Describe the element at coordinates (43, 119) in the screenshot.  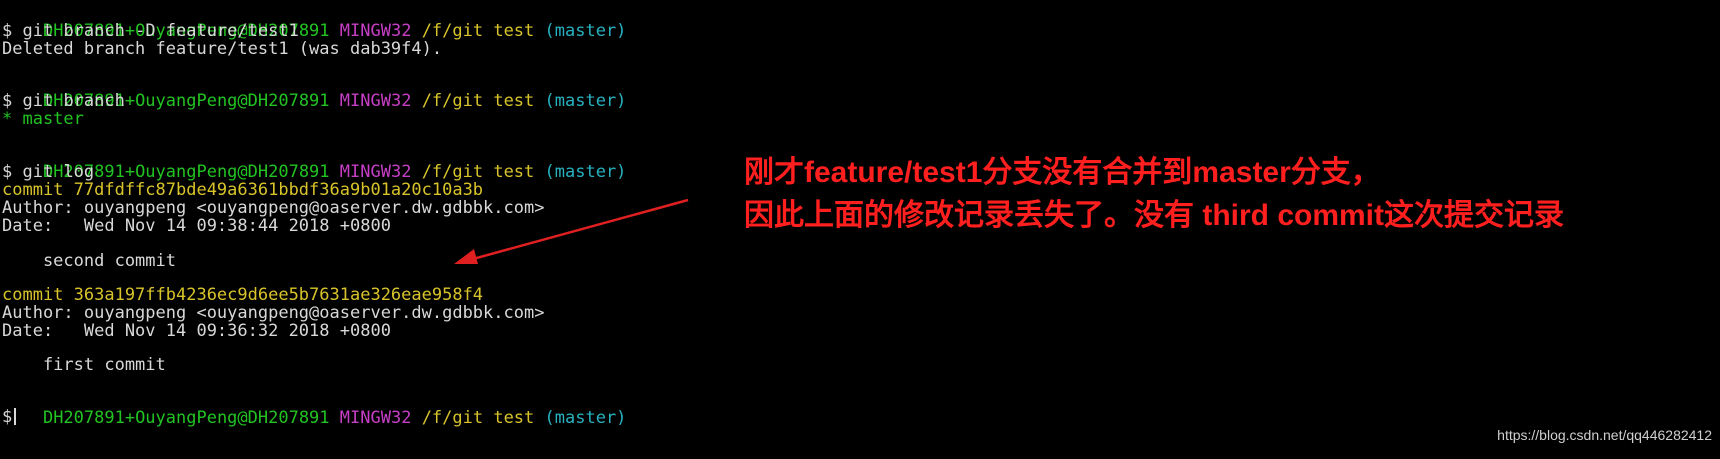
I see `current-branch-line: * master` at that location.